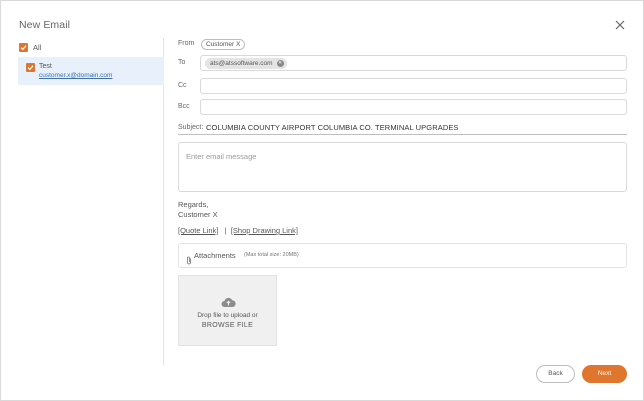 The image size is (644, 401). What do you see at coordinates (45, 25) in the screenshot?
I see `dialog-title: New Email` at bounding box center [45, 25].